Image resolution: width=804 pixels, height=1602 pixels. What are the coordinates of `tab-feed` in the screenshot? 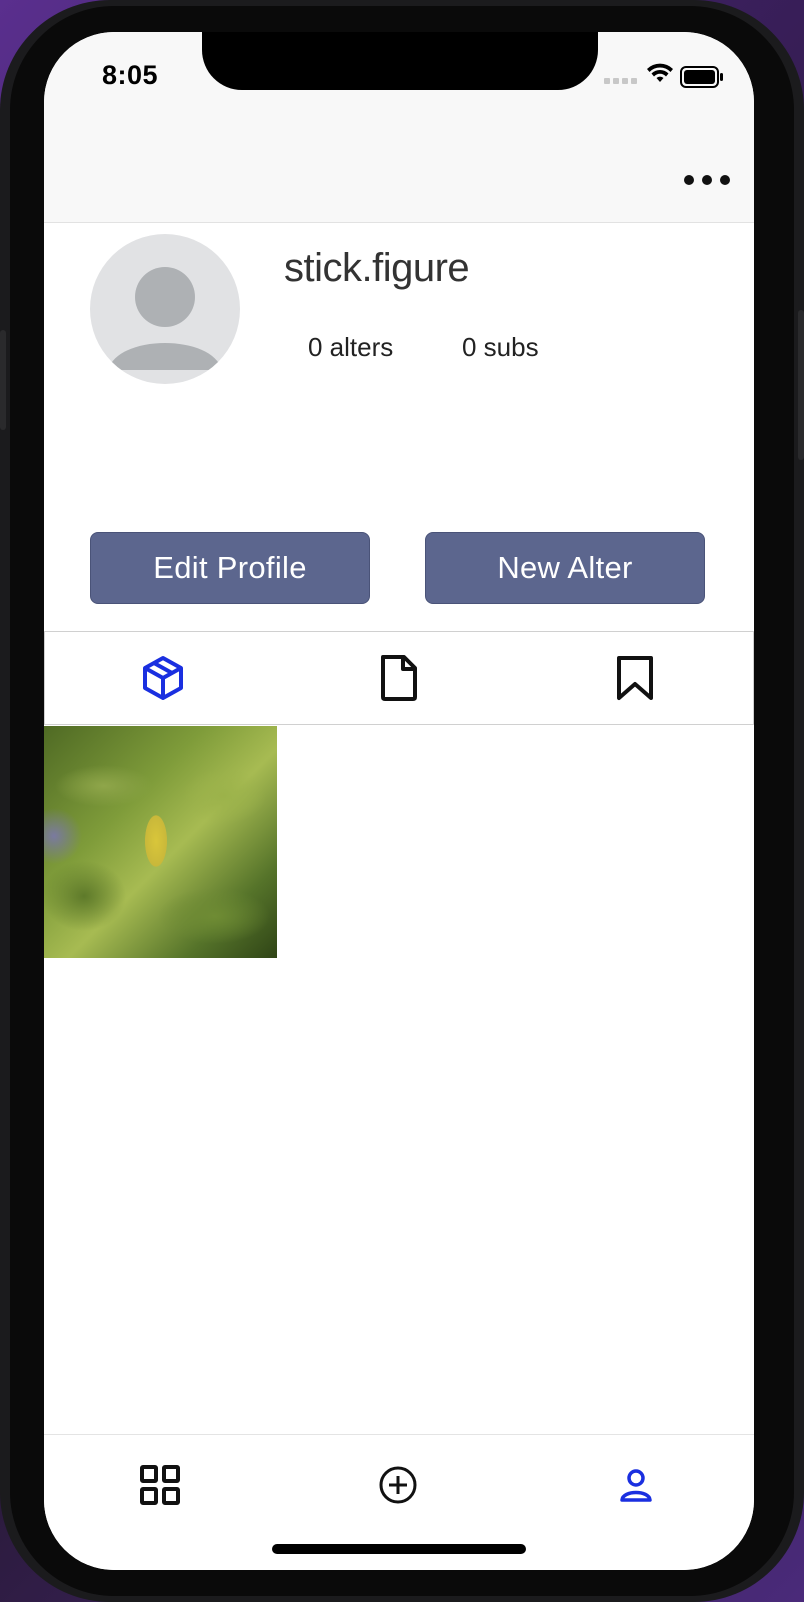 It's located at (160, 1485).